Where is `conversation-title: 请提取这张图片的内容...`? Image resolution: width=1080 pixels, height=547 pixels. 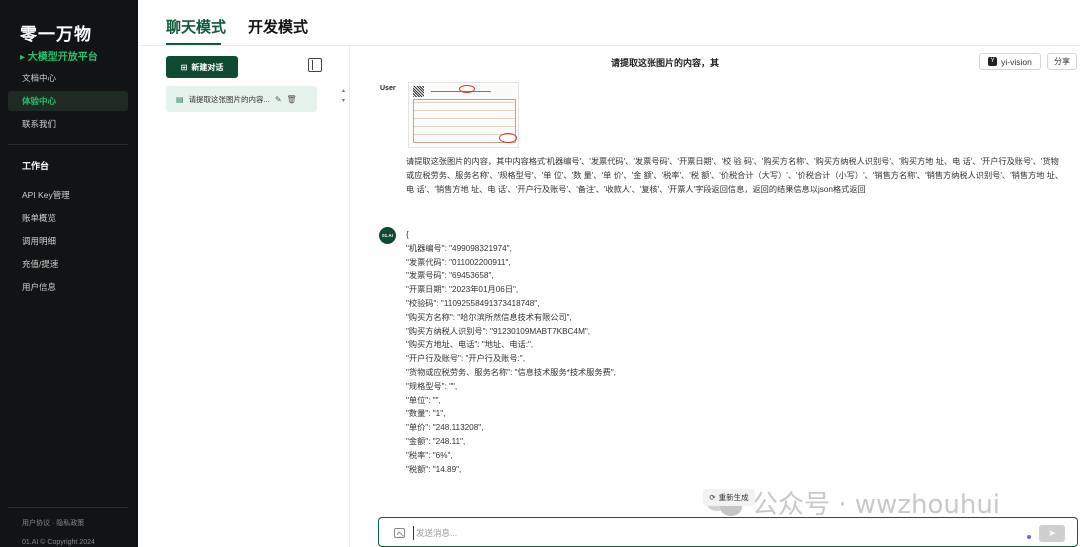
conversation-title: 请提取这张图片的内容... is located at coordinates (229, 99).